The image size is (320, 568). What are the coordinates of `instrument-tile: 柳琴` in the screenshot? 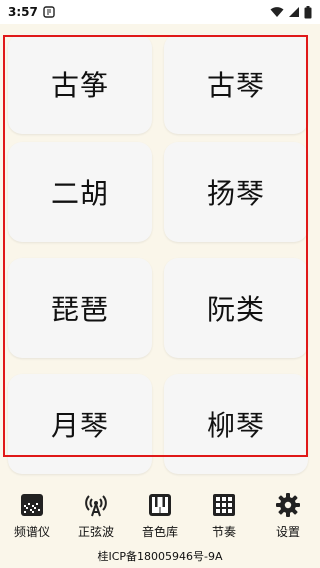 It's located at (236, 424).